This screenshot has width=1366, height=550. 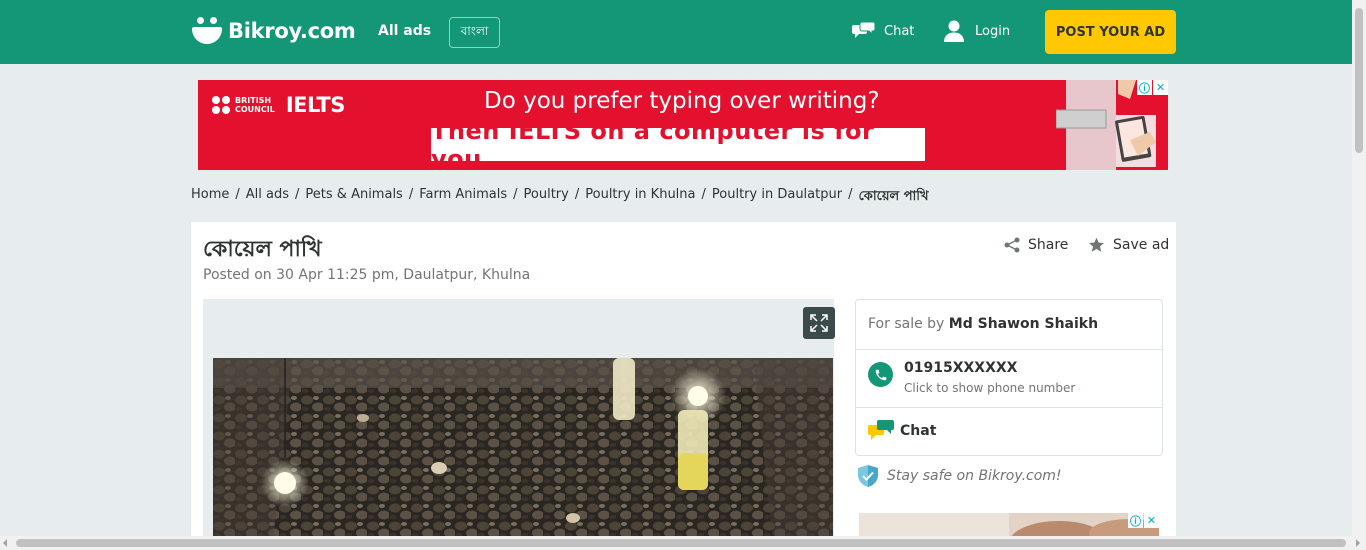 What do you see at coordinates (315, 105) in the screenshot?
I see `ielts-wordmark: IELTS` at bounding box center [315, 105].